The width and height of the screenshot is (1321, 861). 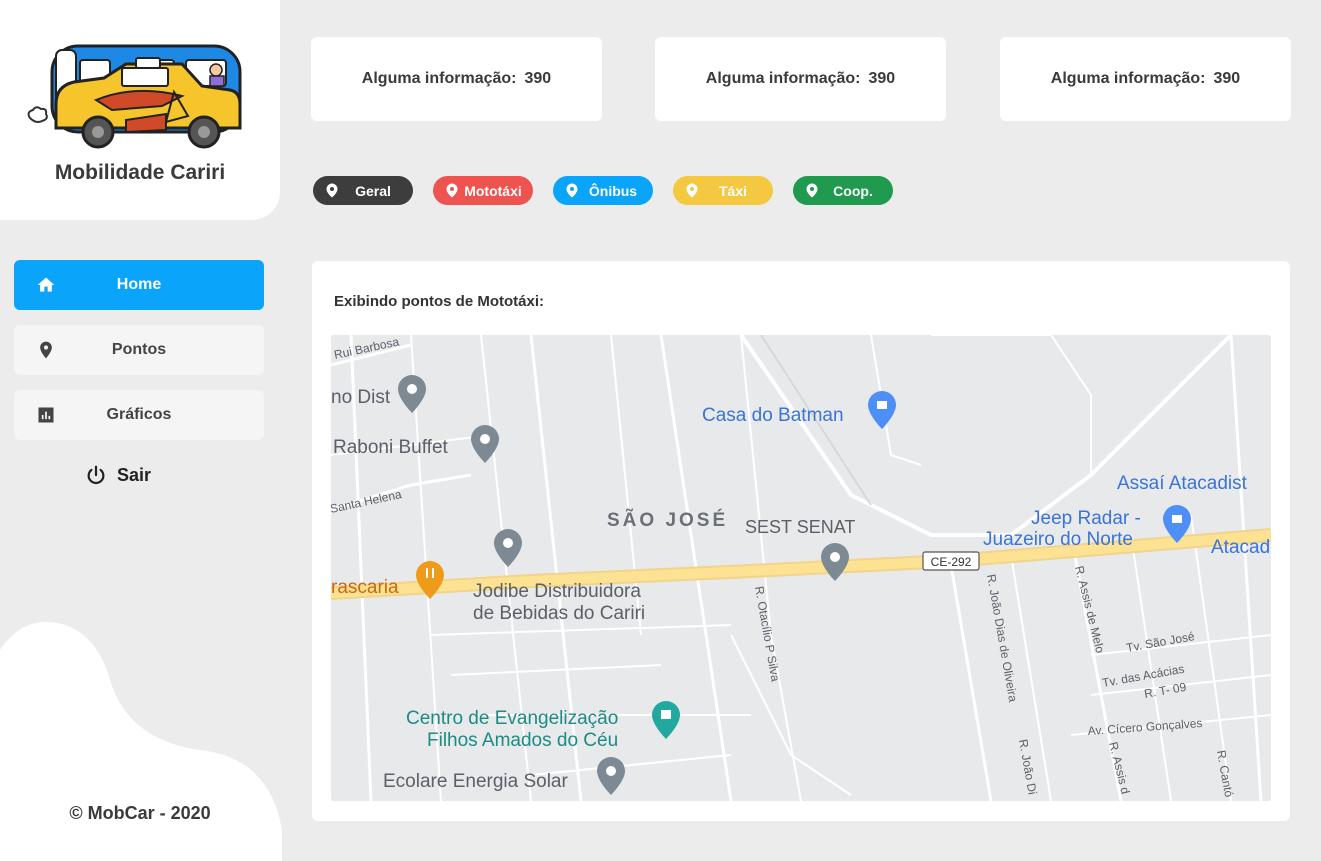 I want to click on map-label-neighborhood: SÃO JOSÉ, so click(x=667, y=520).